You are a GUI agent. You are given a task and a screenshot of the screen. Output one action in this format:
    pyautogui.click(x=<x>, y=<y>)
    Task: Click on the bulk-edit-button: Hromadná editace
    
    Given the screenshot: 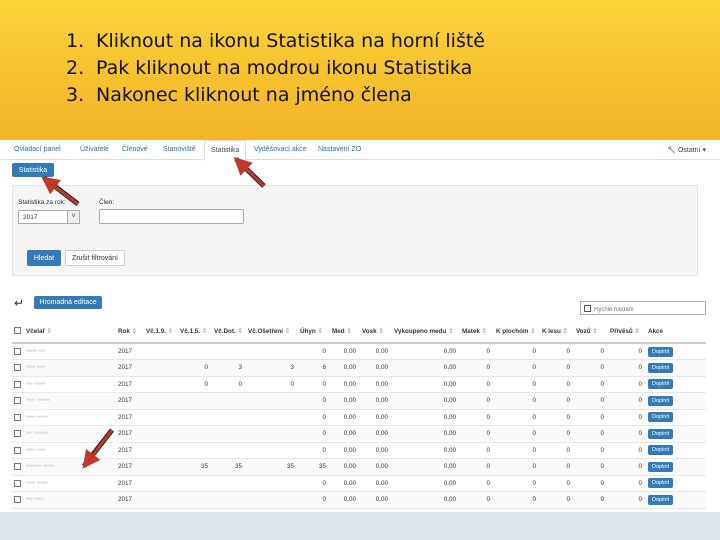 What is the action you would take?
    pyautogui.click(x=68, y=302)
    